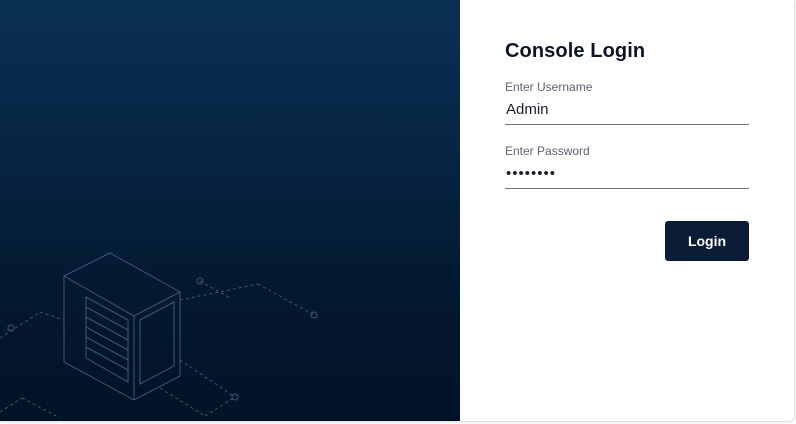 This screenshot has width=796, height=424. Describe the element at coordinates (627, 176) in the screenshot. I see `password-input` at that location.